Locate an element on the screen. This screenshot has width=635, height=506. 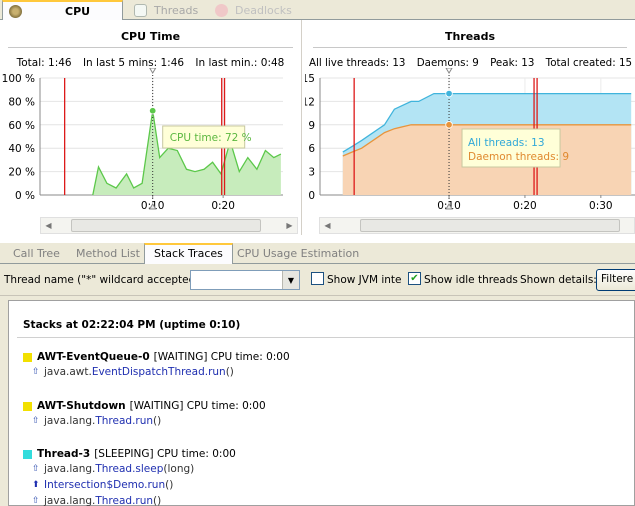
frame-method-link: Thread.sleep is located at coordinates (129, 469).